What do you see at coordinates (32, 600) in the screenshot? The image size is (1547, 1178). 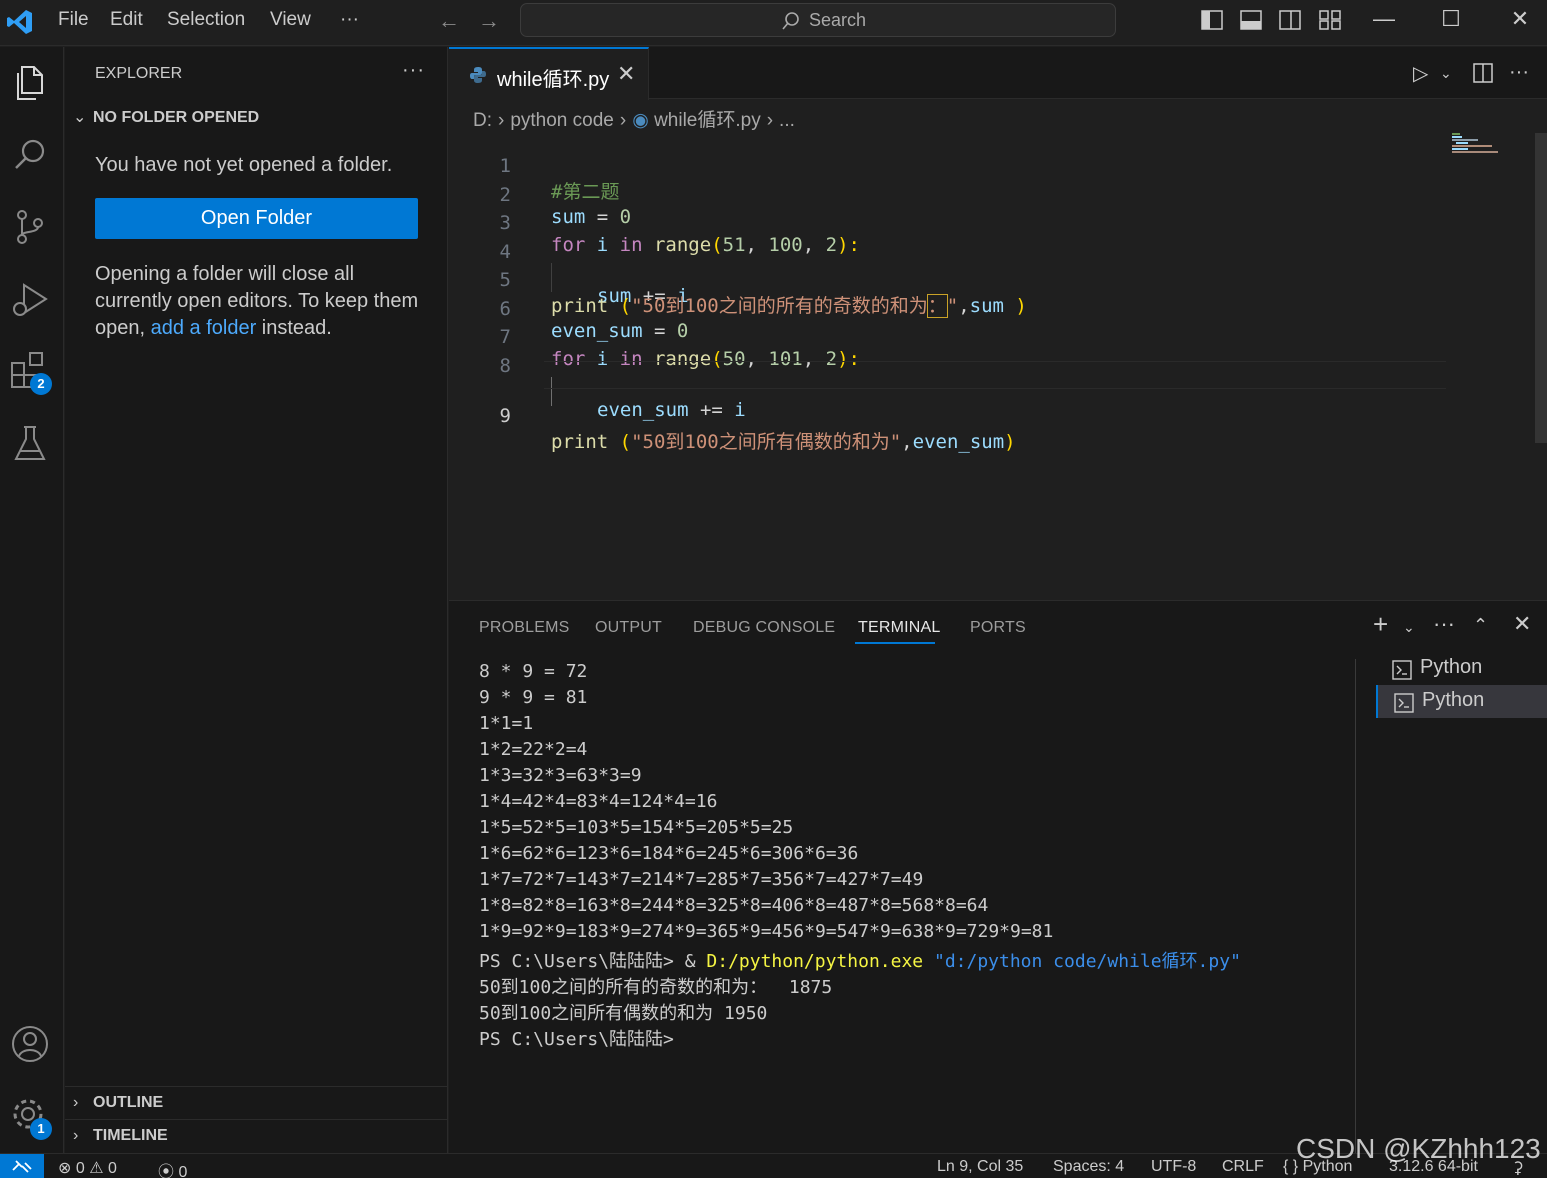 I see `activity-bar: 2 1` at bounding box center [32, 600].